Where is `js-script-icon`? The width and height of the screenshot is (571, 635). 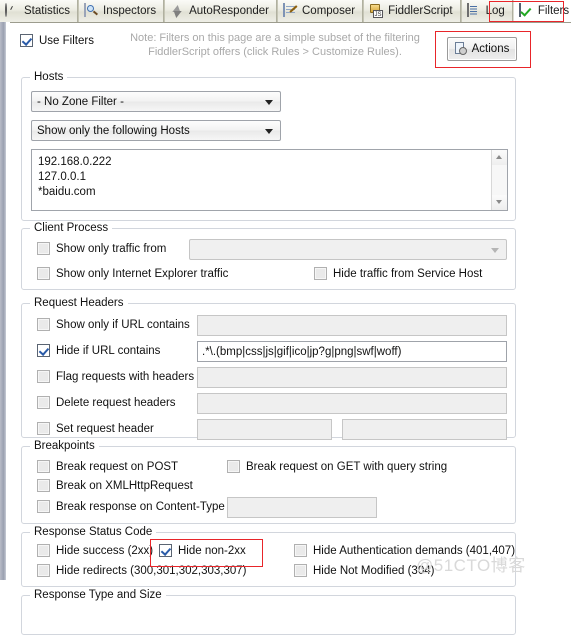
js-script-icon is located at coordinates (376, 11).